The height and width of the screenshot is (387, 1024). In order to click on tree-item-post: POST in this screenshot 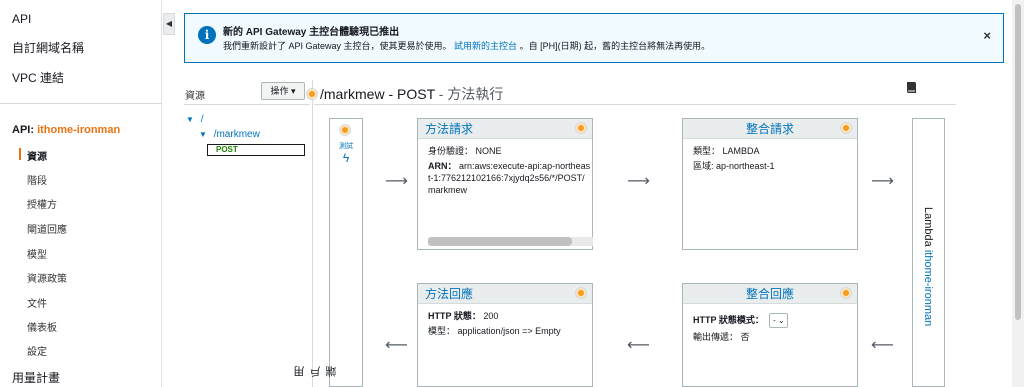, I will do `click(256, 150)`.